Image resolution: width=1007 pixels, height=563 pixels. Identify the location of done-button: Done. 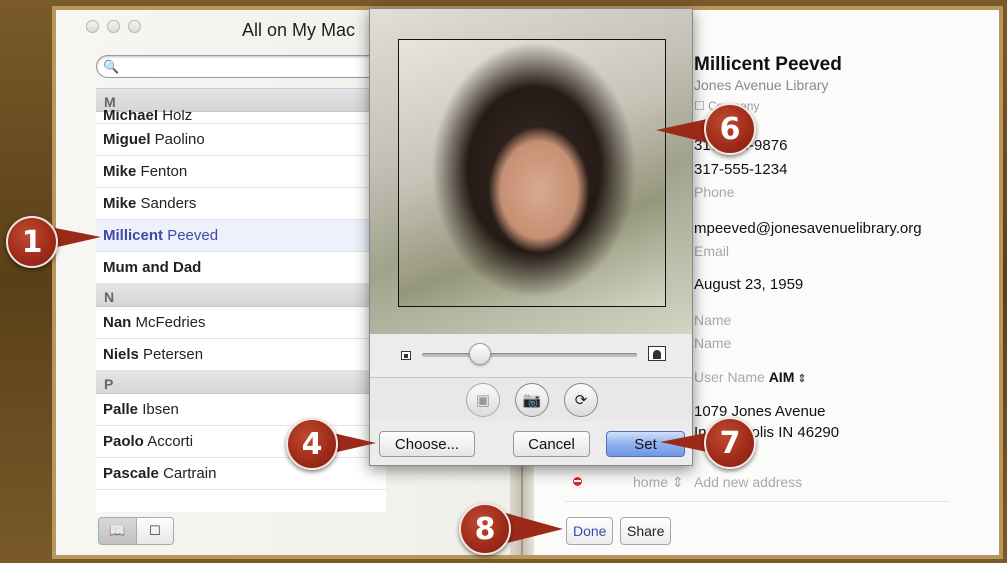
(590, 531).